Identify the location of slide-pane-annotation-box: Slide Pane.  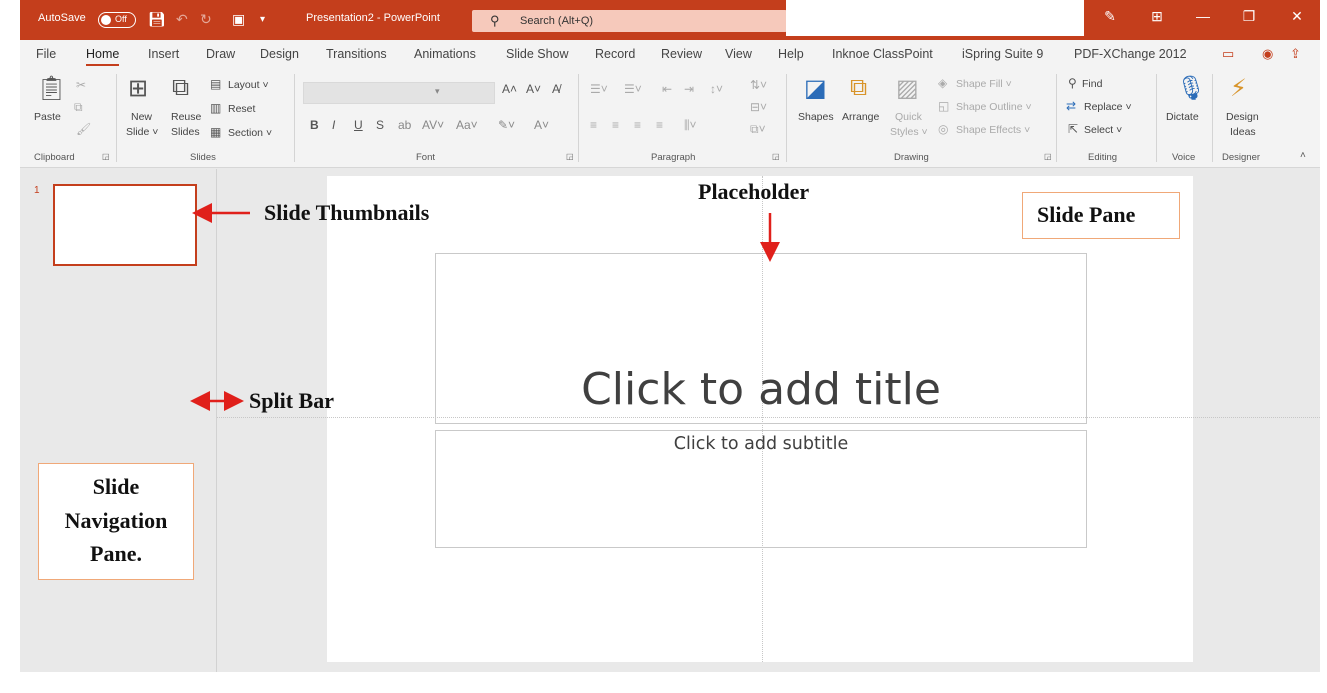
(1101, 215).